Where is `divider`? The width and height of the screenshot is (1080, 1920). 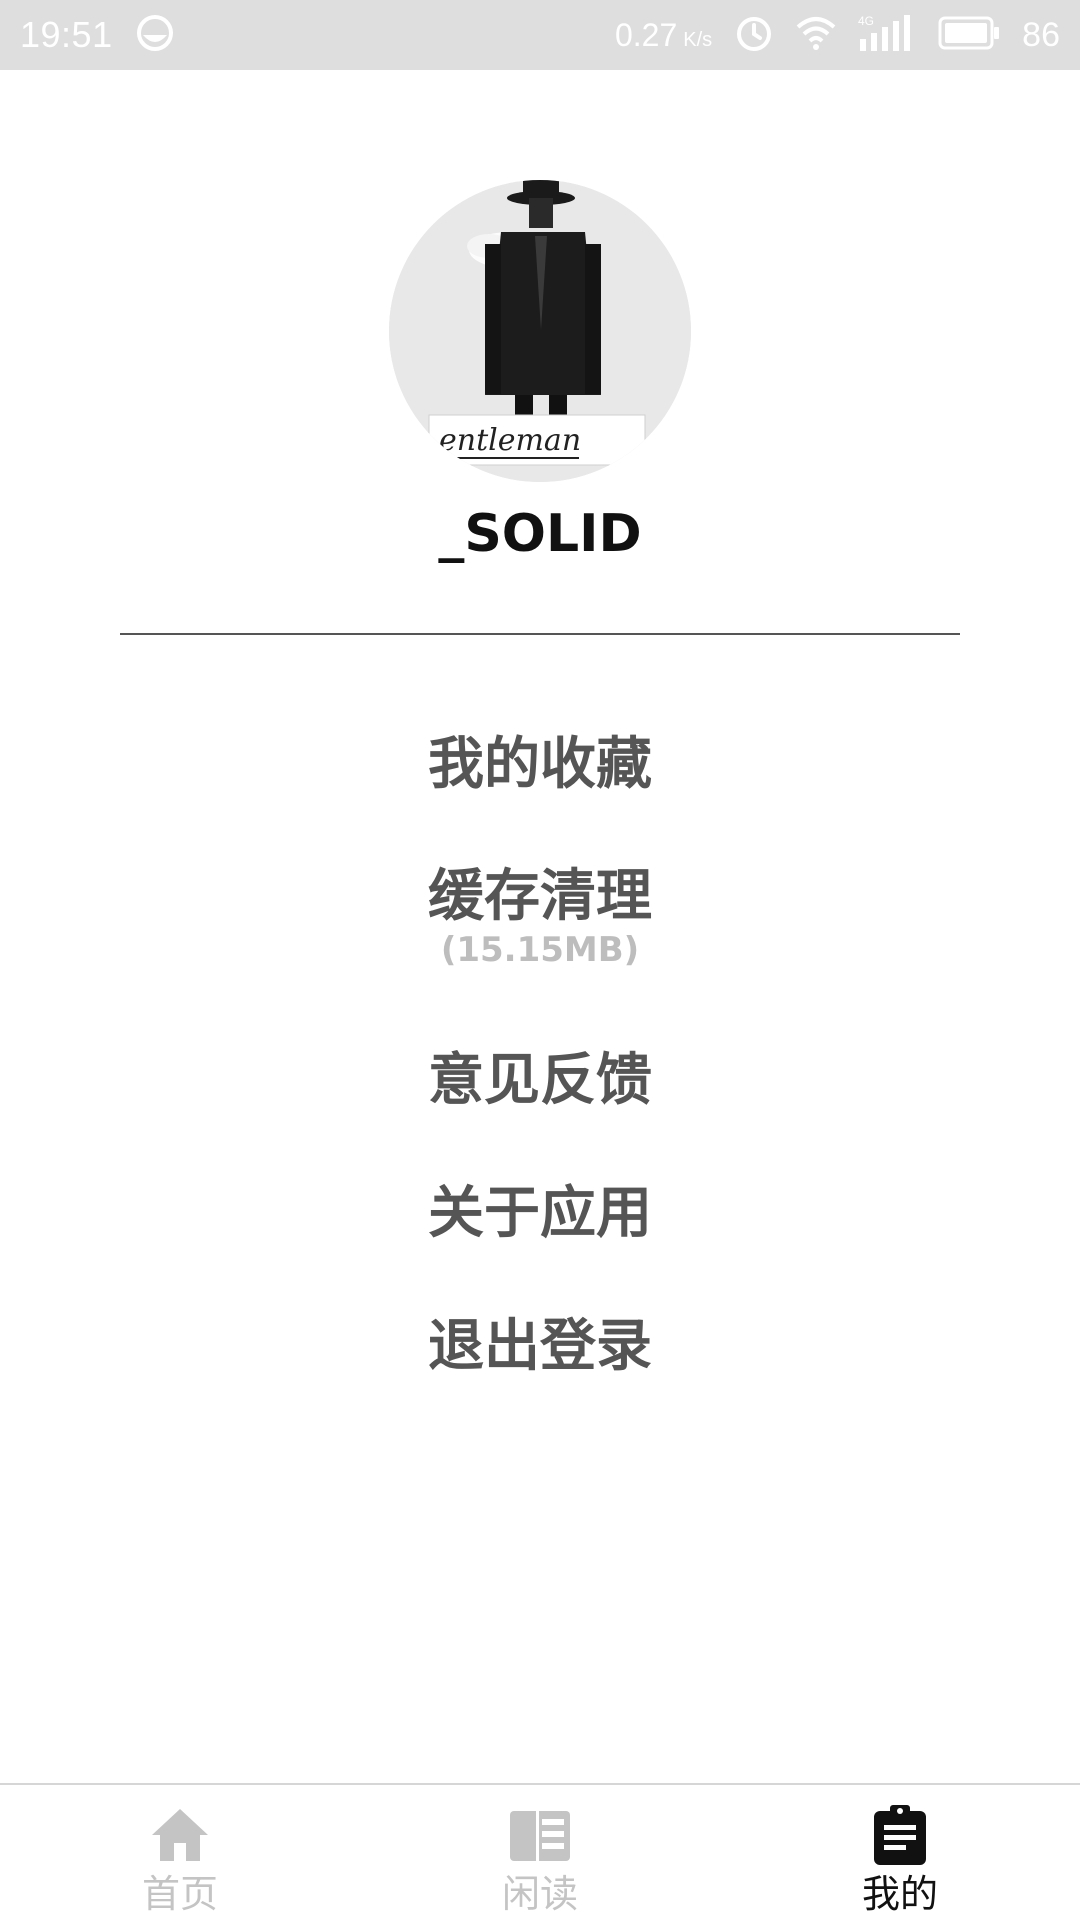 divider is located at coordinates (540, 634).